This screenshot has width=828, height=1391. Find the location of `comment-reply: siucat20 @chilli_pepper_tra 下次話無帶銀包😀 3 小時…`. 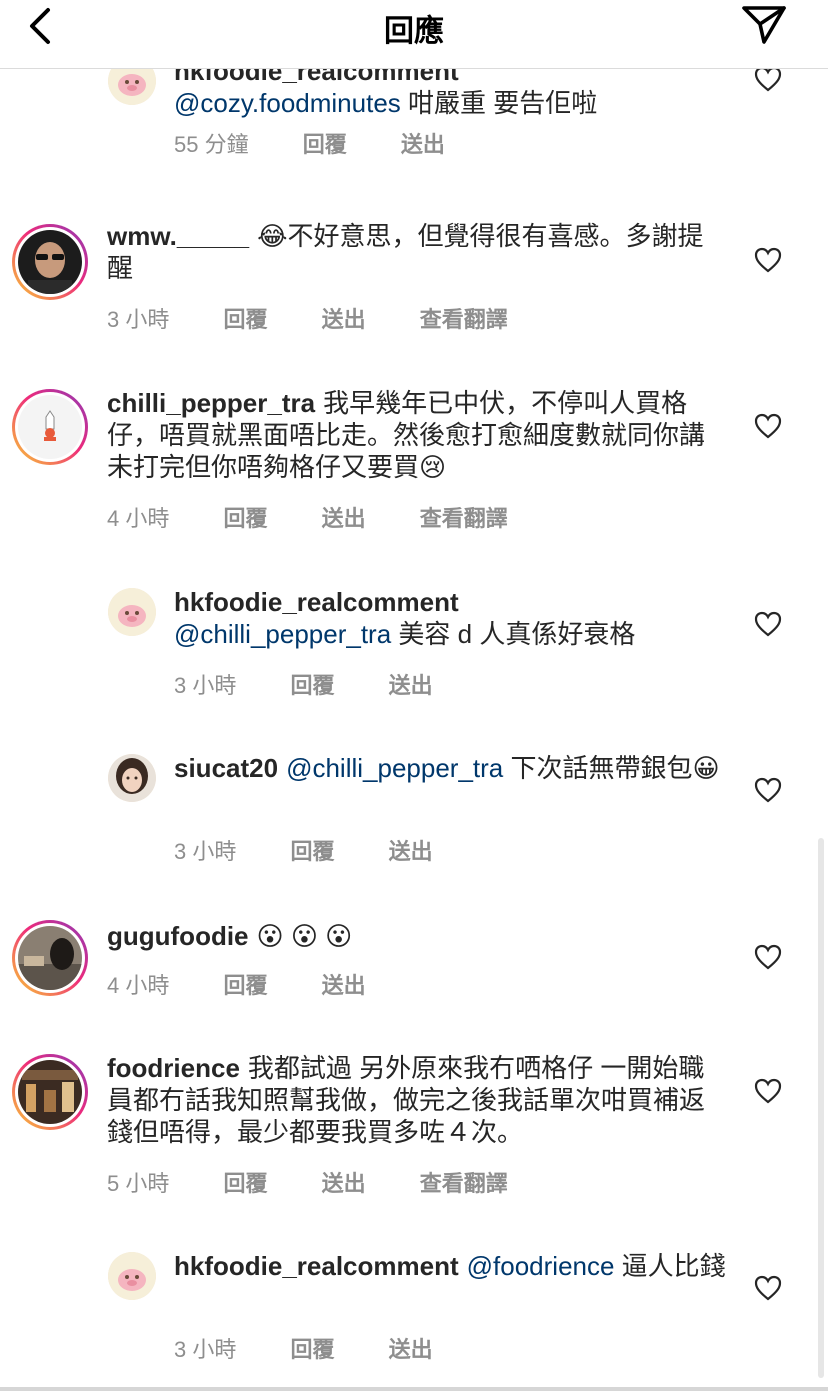

comment-reply: siucat20 @chilli_pepper_tra 下次話無帶銀包😀 3 小時… is located at coordinates (414, 827).